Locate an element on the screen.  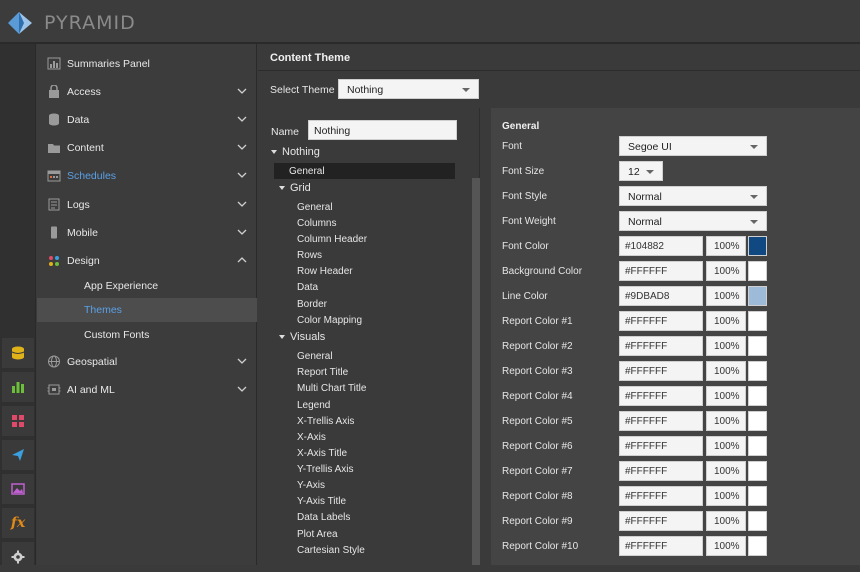
color-hex-input: #104882 is located at coordinates (661, 246).